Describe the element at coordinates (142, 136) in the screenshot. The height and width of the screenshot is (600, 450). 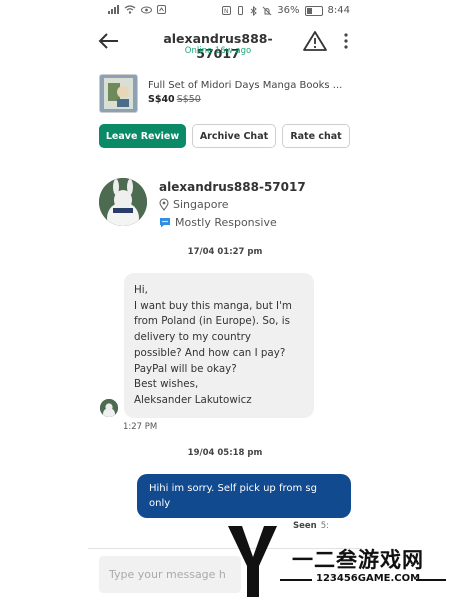
I see `leave-review-button: Leave Review` at that location.